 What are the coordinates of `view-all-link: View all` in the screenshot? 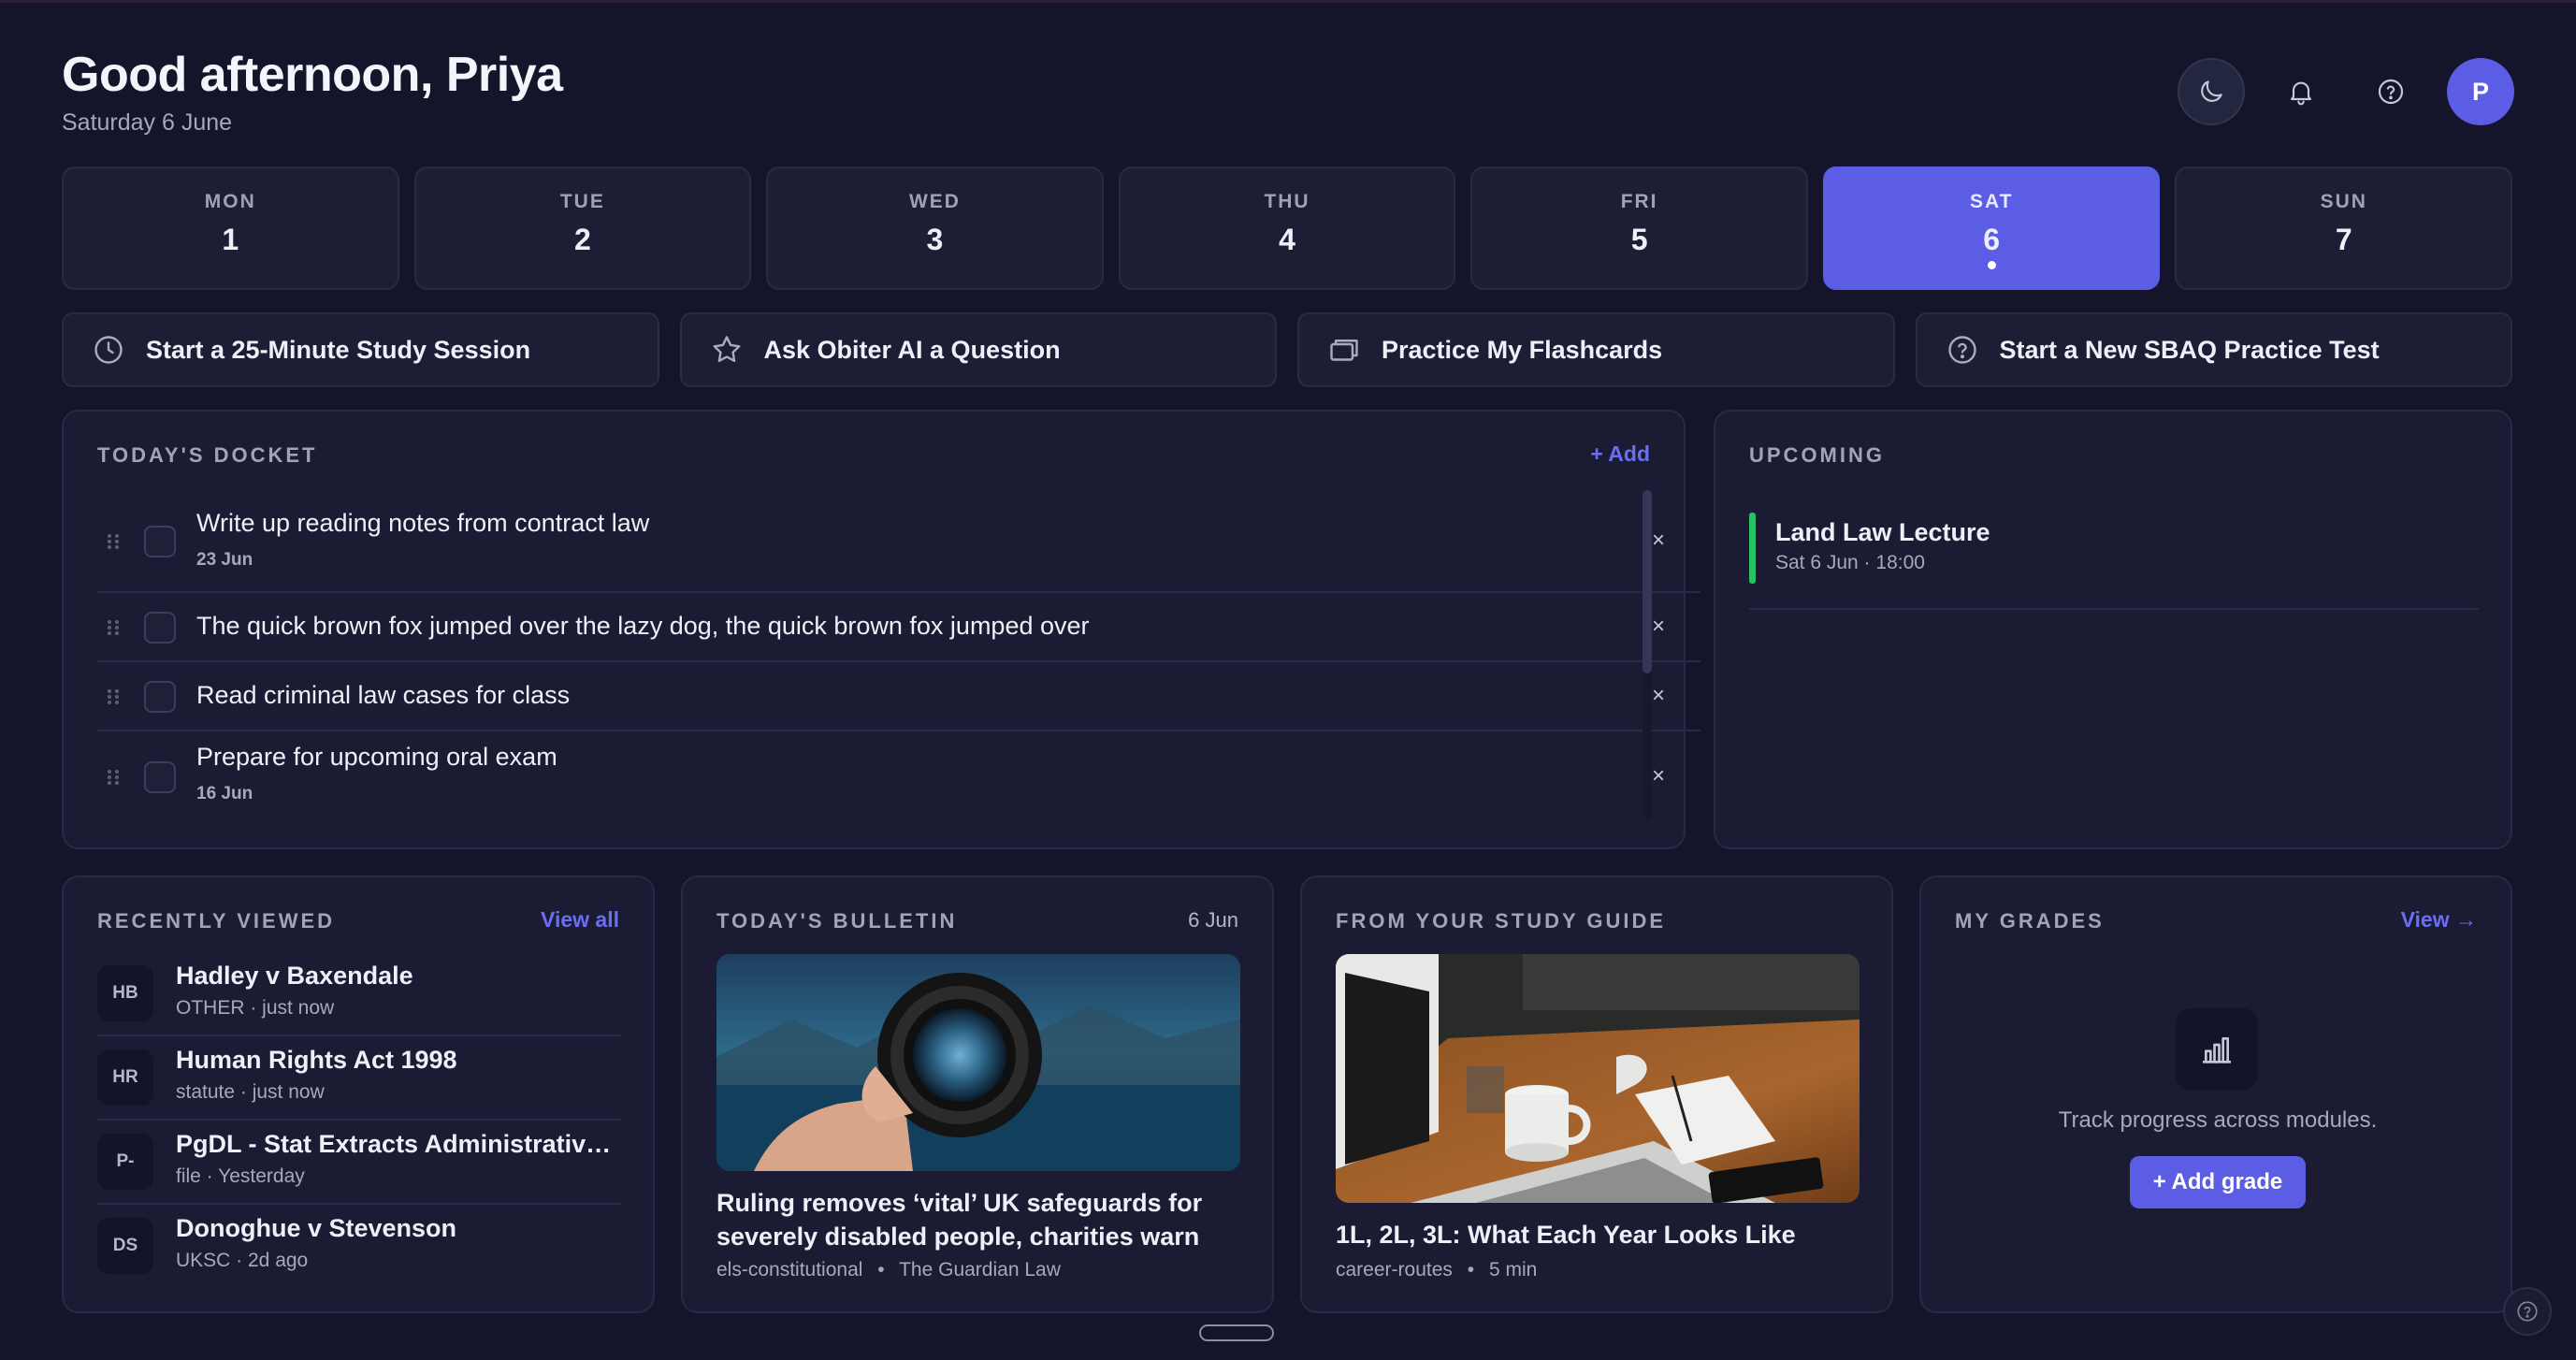 It's located at (580, 920).